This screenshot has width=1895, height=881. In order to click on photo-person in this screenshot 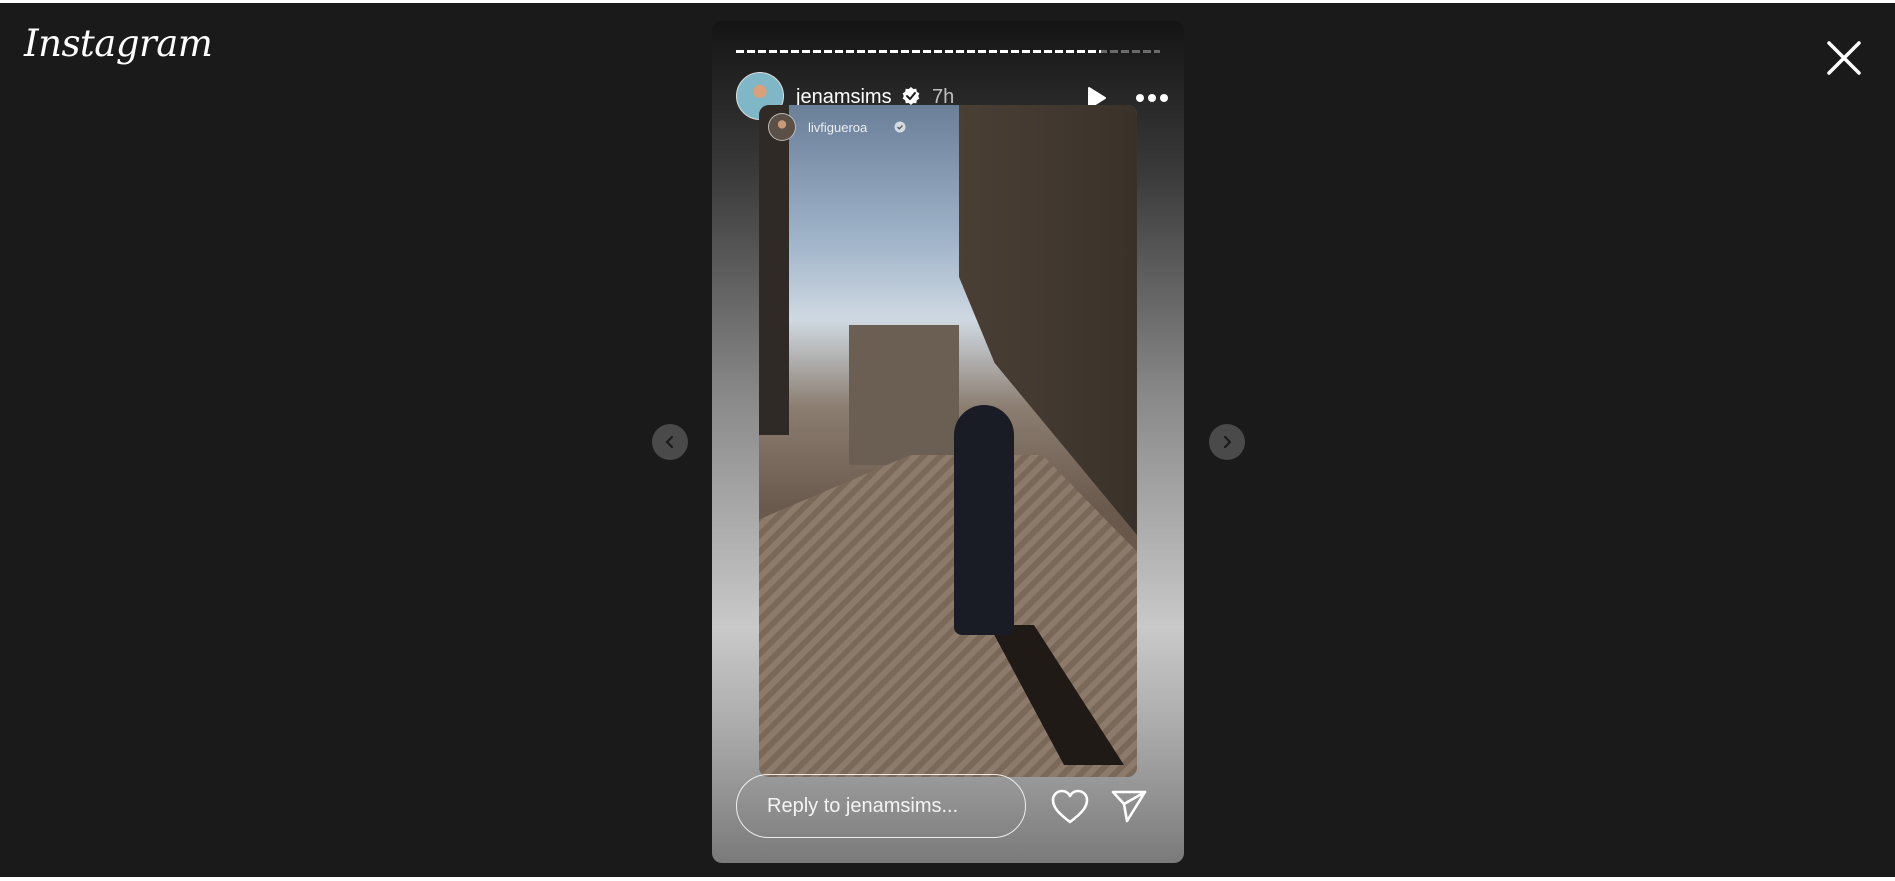, I will do `click(984, 520)`.